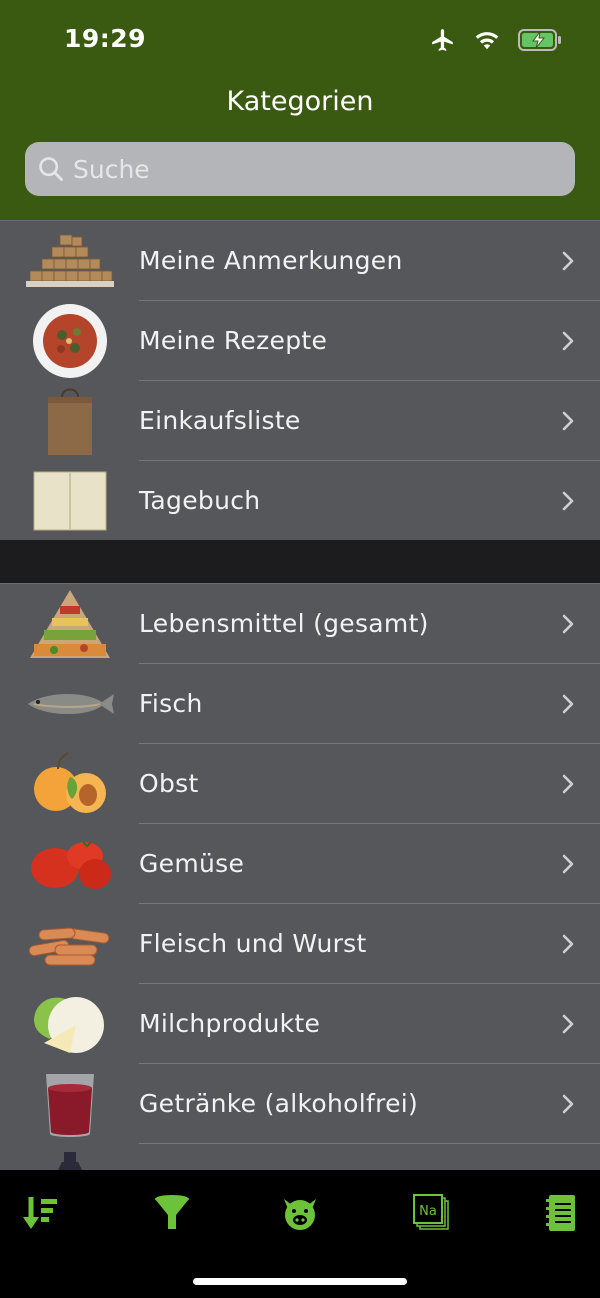 Image resolution: width=600 pixels, height=1298 pixels. Describe the element at coordinates (70, 944) in the screenshot. I see `sausages-icon` at that location.